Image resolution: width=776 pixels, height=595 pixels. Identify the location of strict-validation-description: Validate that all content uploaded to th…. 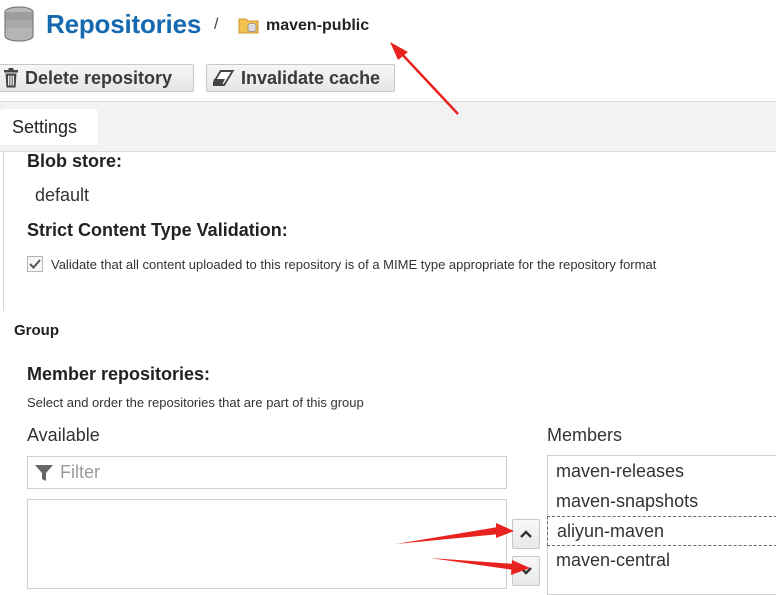
(354, 264).